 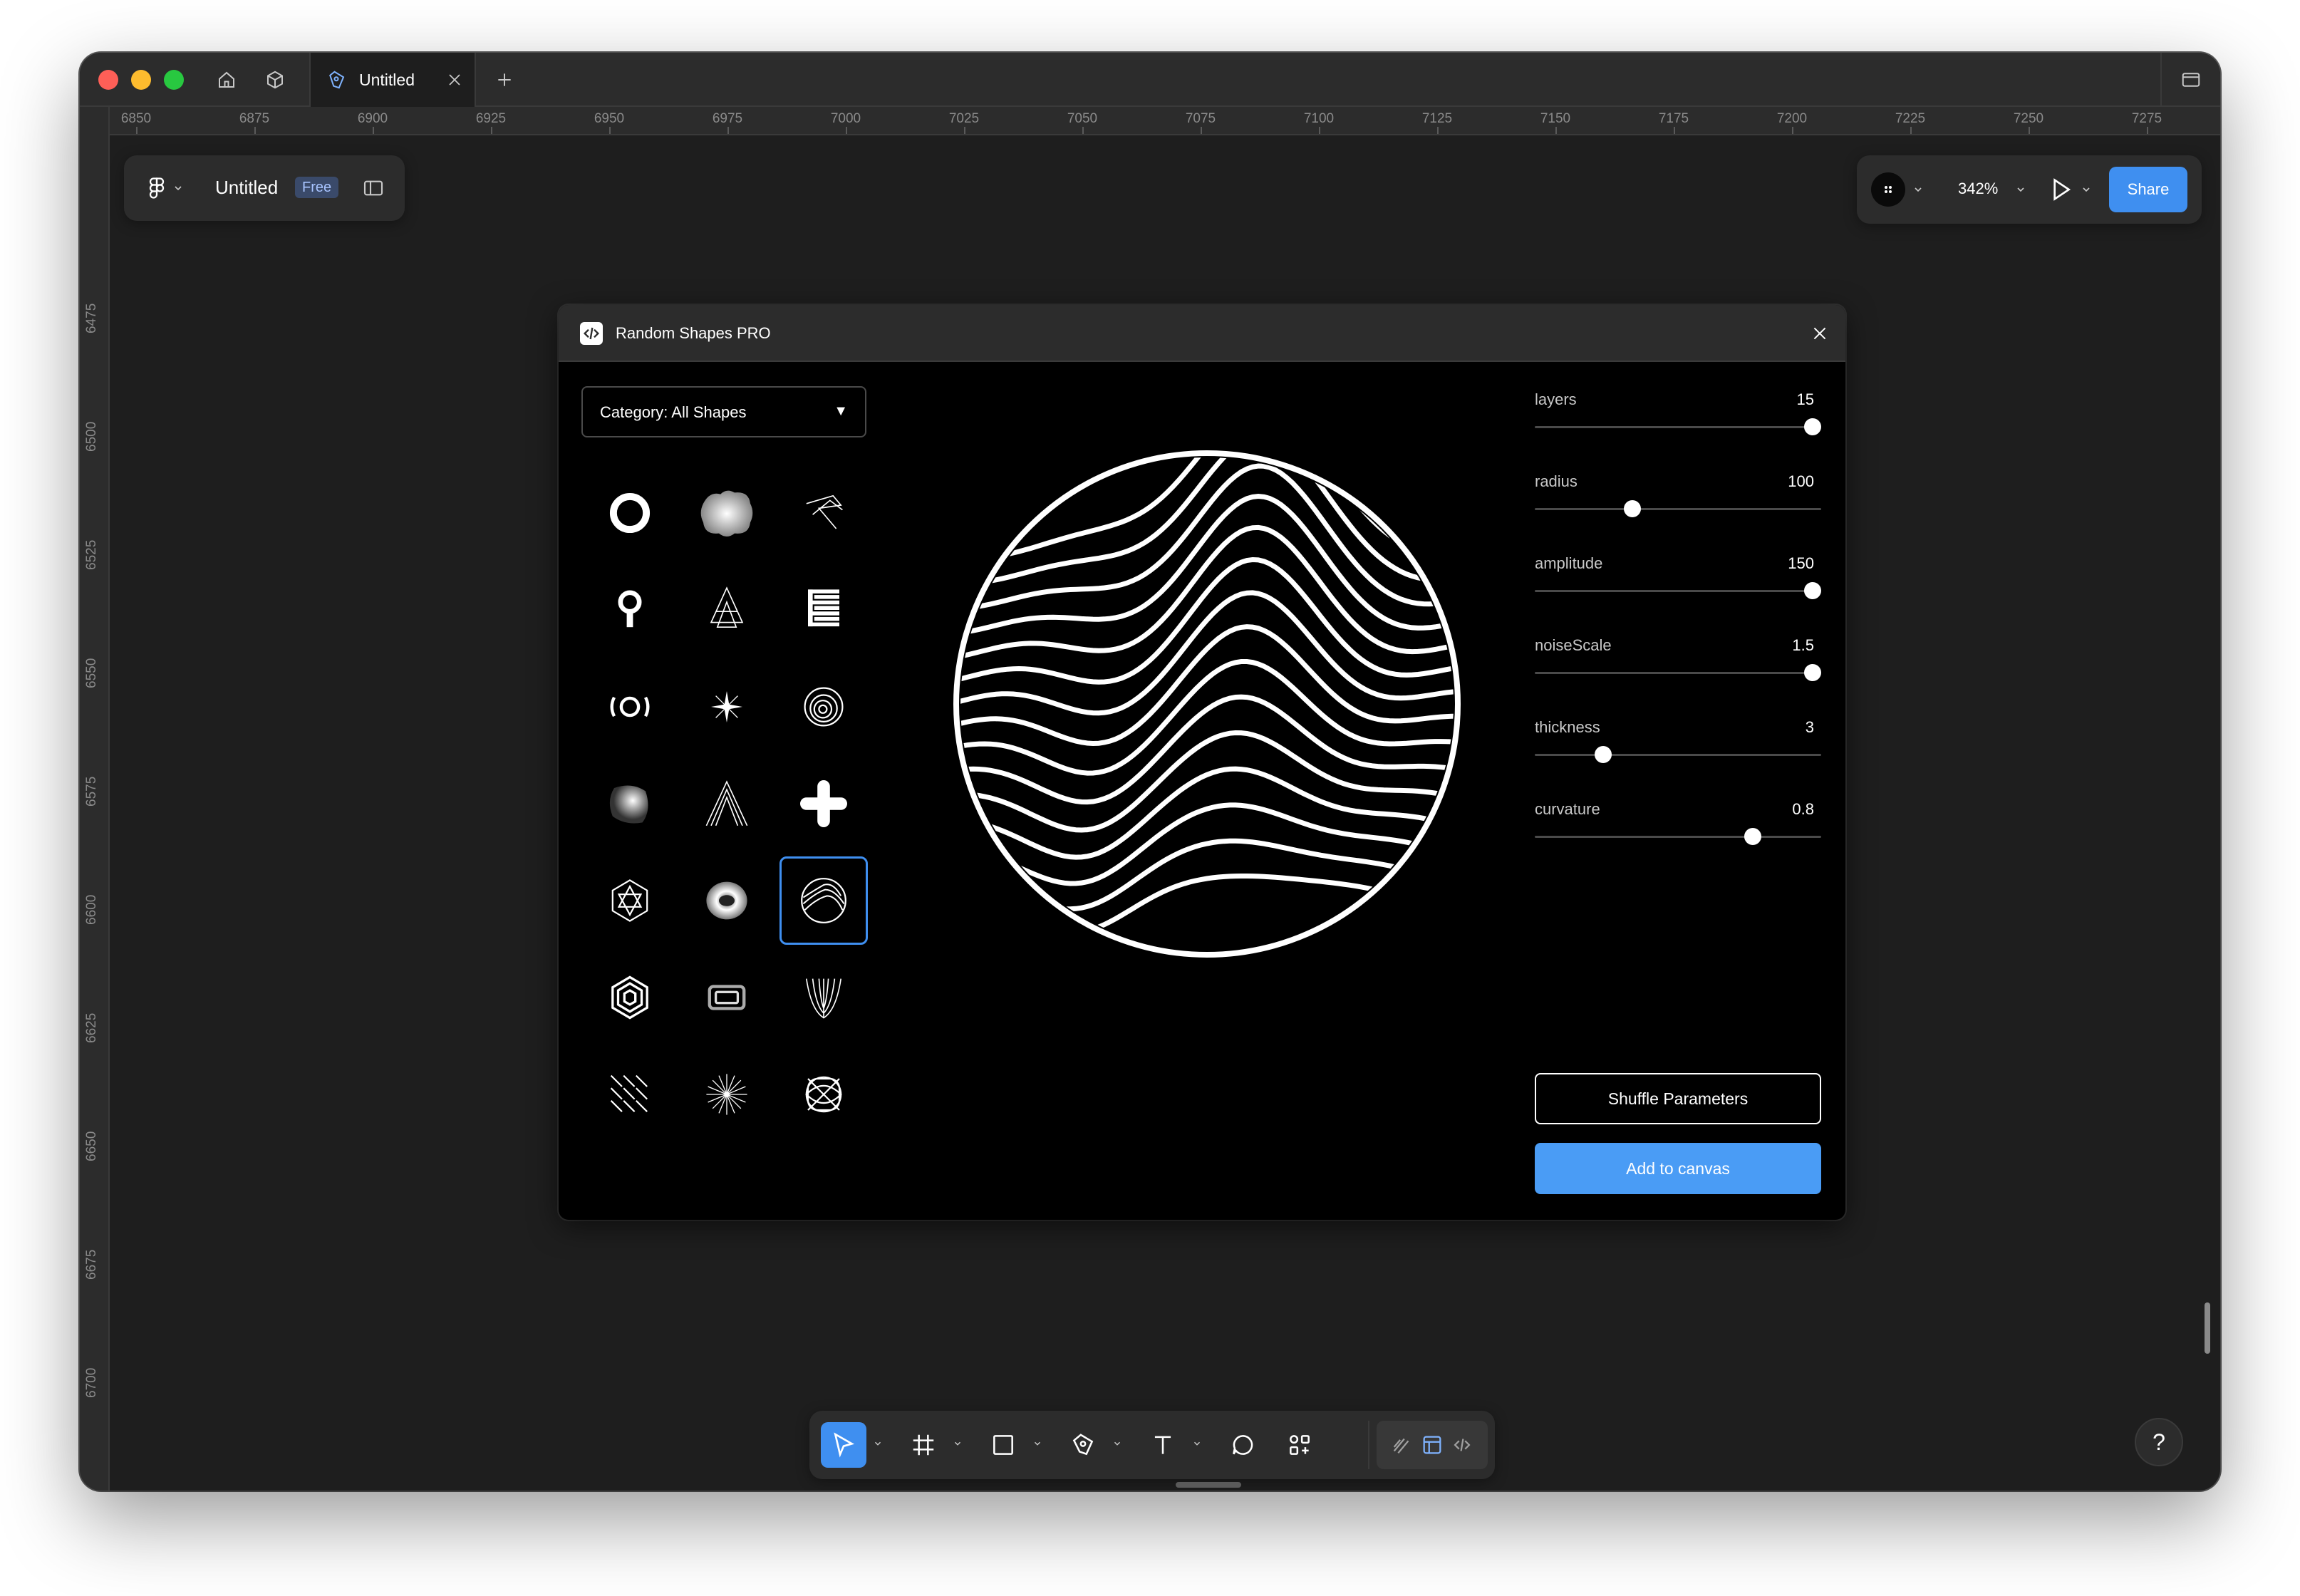 I want to click on shuffle-parameters-button: Shuffle Parameters, so click(x=1678, y=1098).